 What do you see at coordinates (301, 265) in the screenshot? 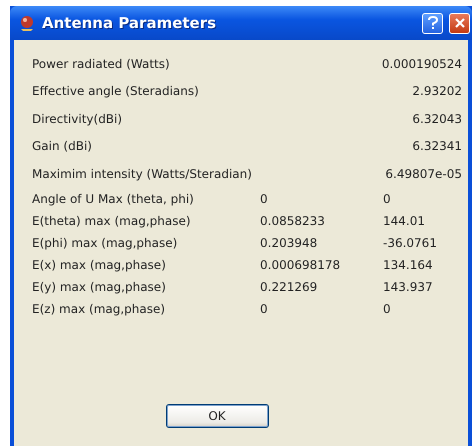
I see `magnitude-value: 0.000698178` at bounding box center [301, 265].